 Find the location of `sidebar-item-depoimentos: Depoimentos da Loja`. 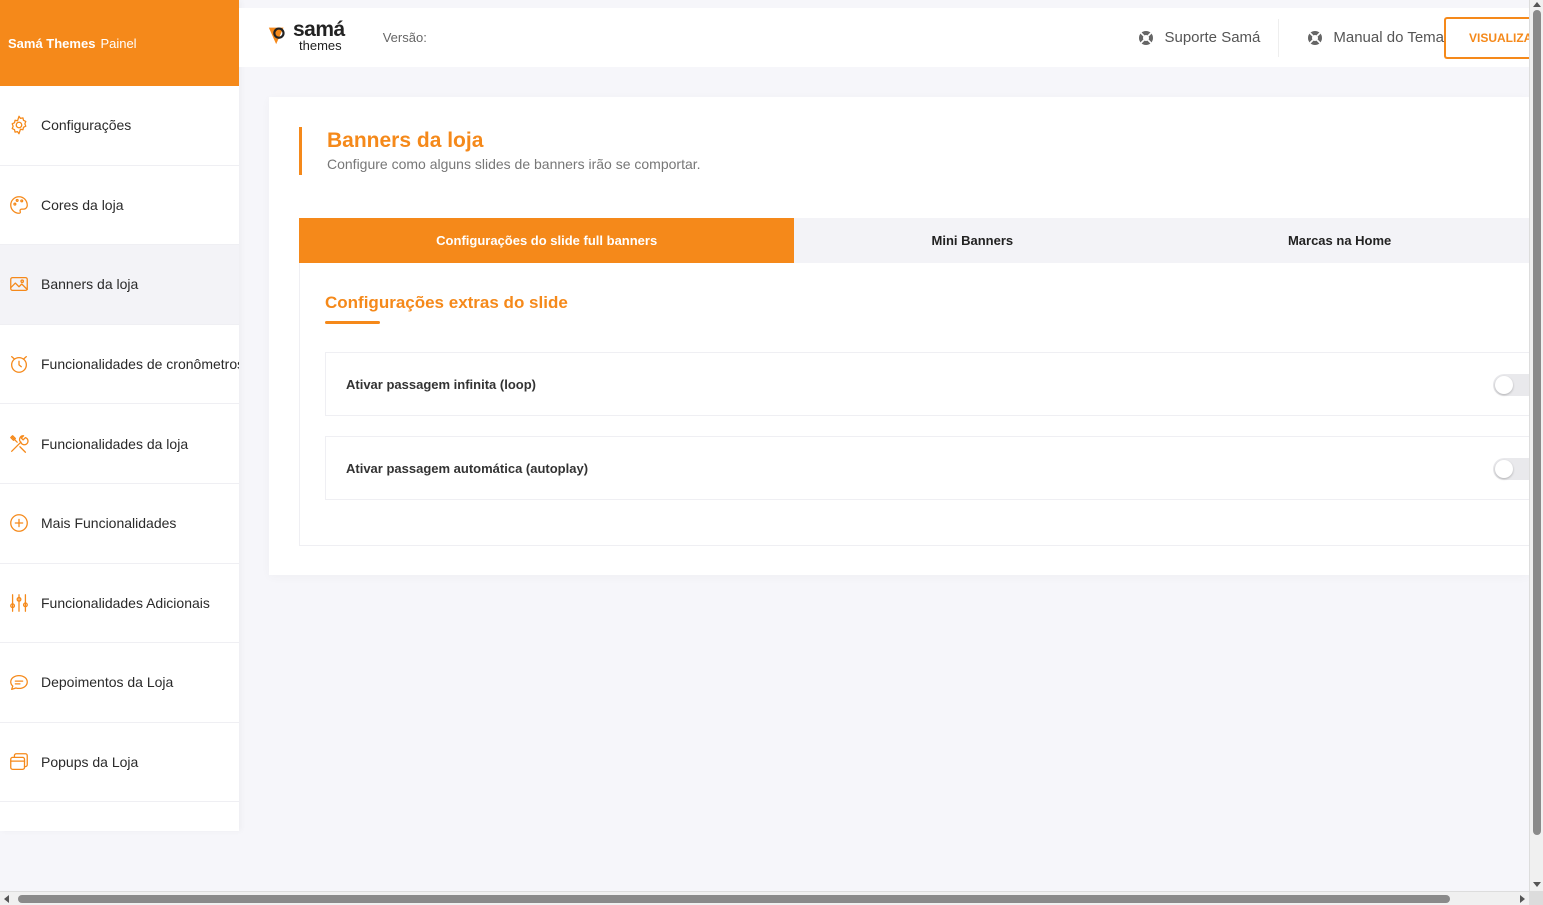

sidebar-item-depoimentos: Depoimentos da Loja is located at coordinates (119, 683).